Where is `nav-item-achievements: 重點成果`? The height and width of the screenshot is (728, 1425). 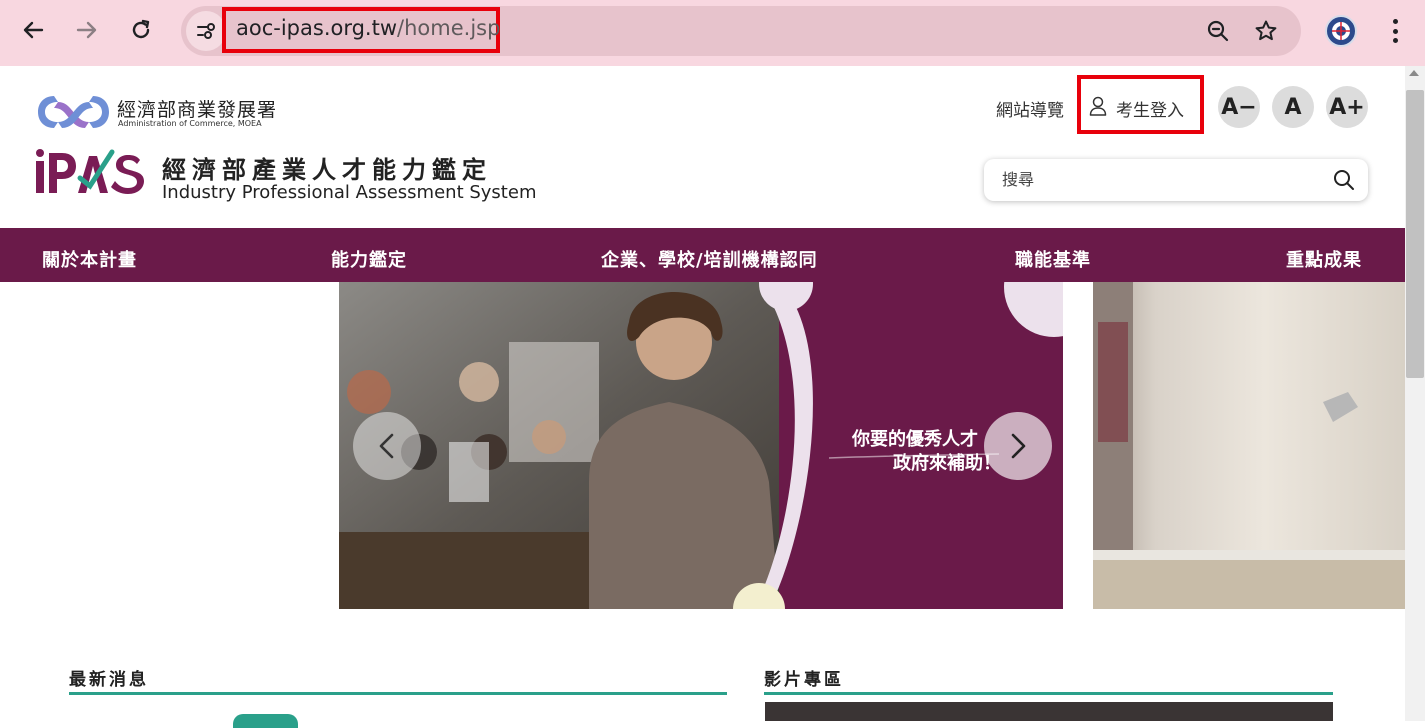
nav-item-achievements: 重點成果 is located at coordinates (1324, 259).